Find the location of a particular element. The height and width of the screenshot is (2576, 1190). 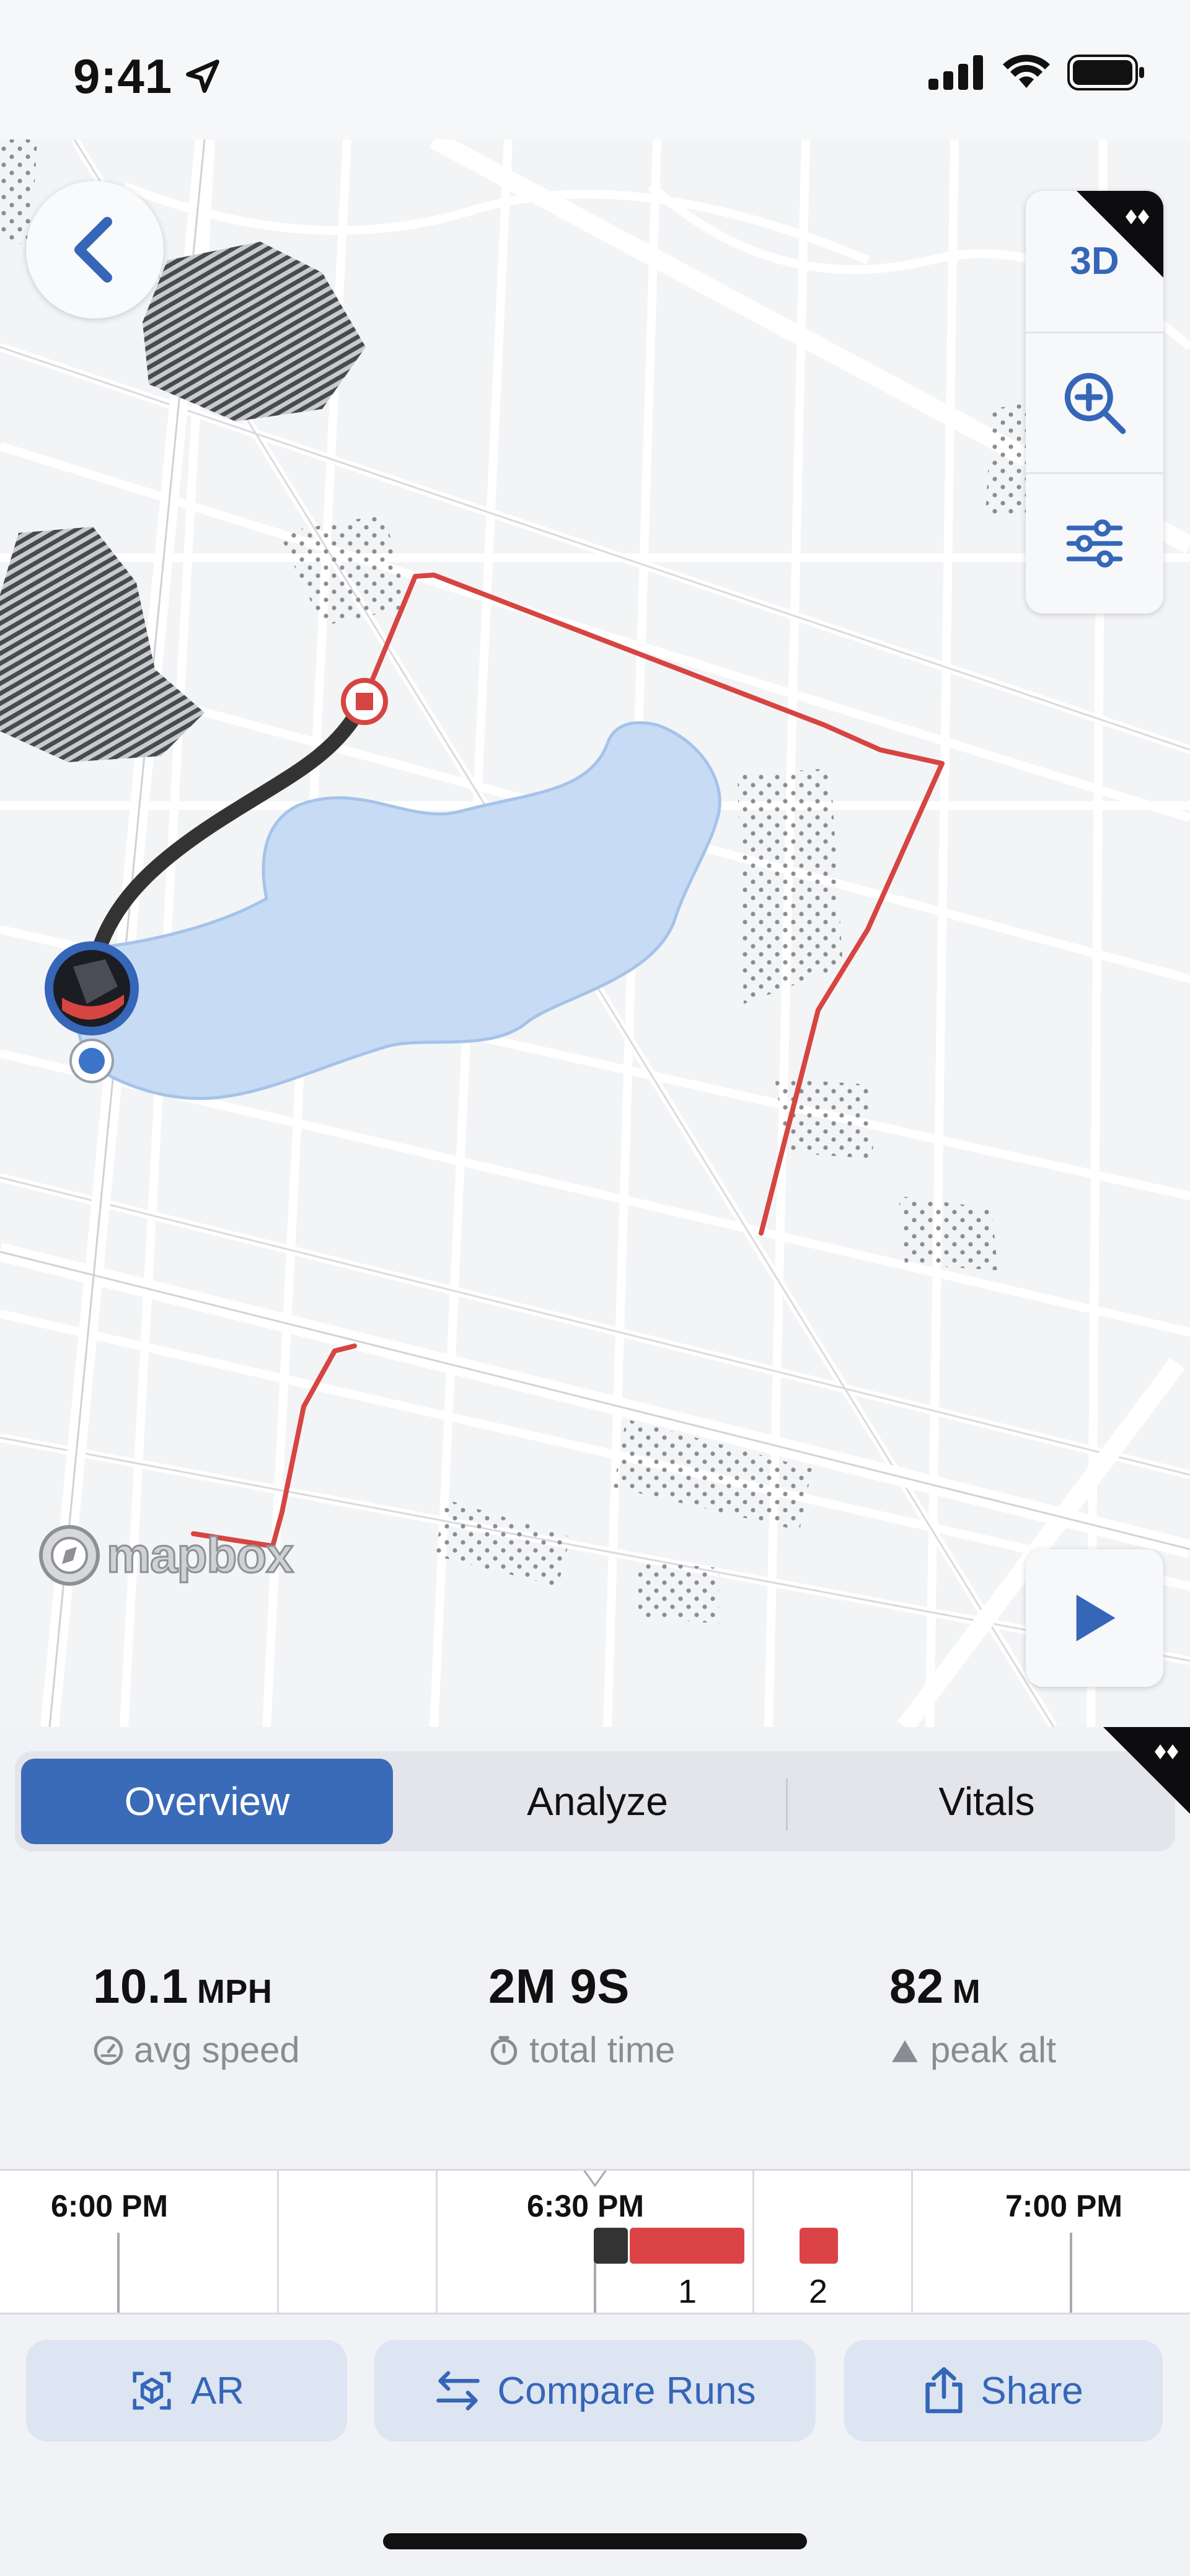

status-time: 9:41 is located at coordinates (123, 76).